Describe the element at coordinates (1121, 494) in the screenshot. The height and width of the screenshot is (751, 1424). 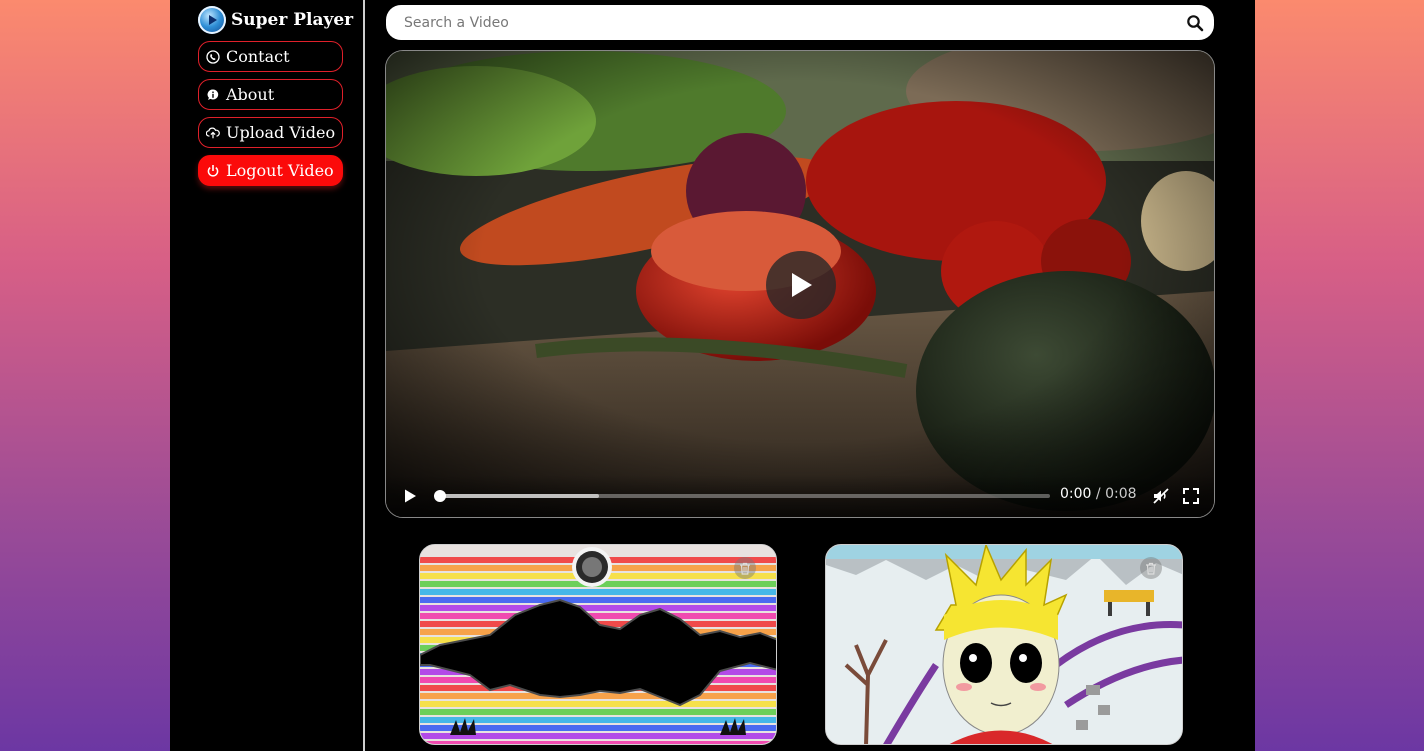
I see `duration: 0:08` at that location.